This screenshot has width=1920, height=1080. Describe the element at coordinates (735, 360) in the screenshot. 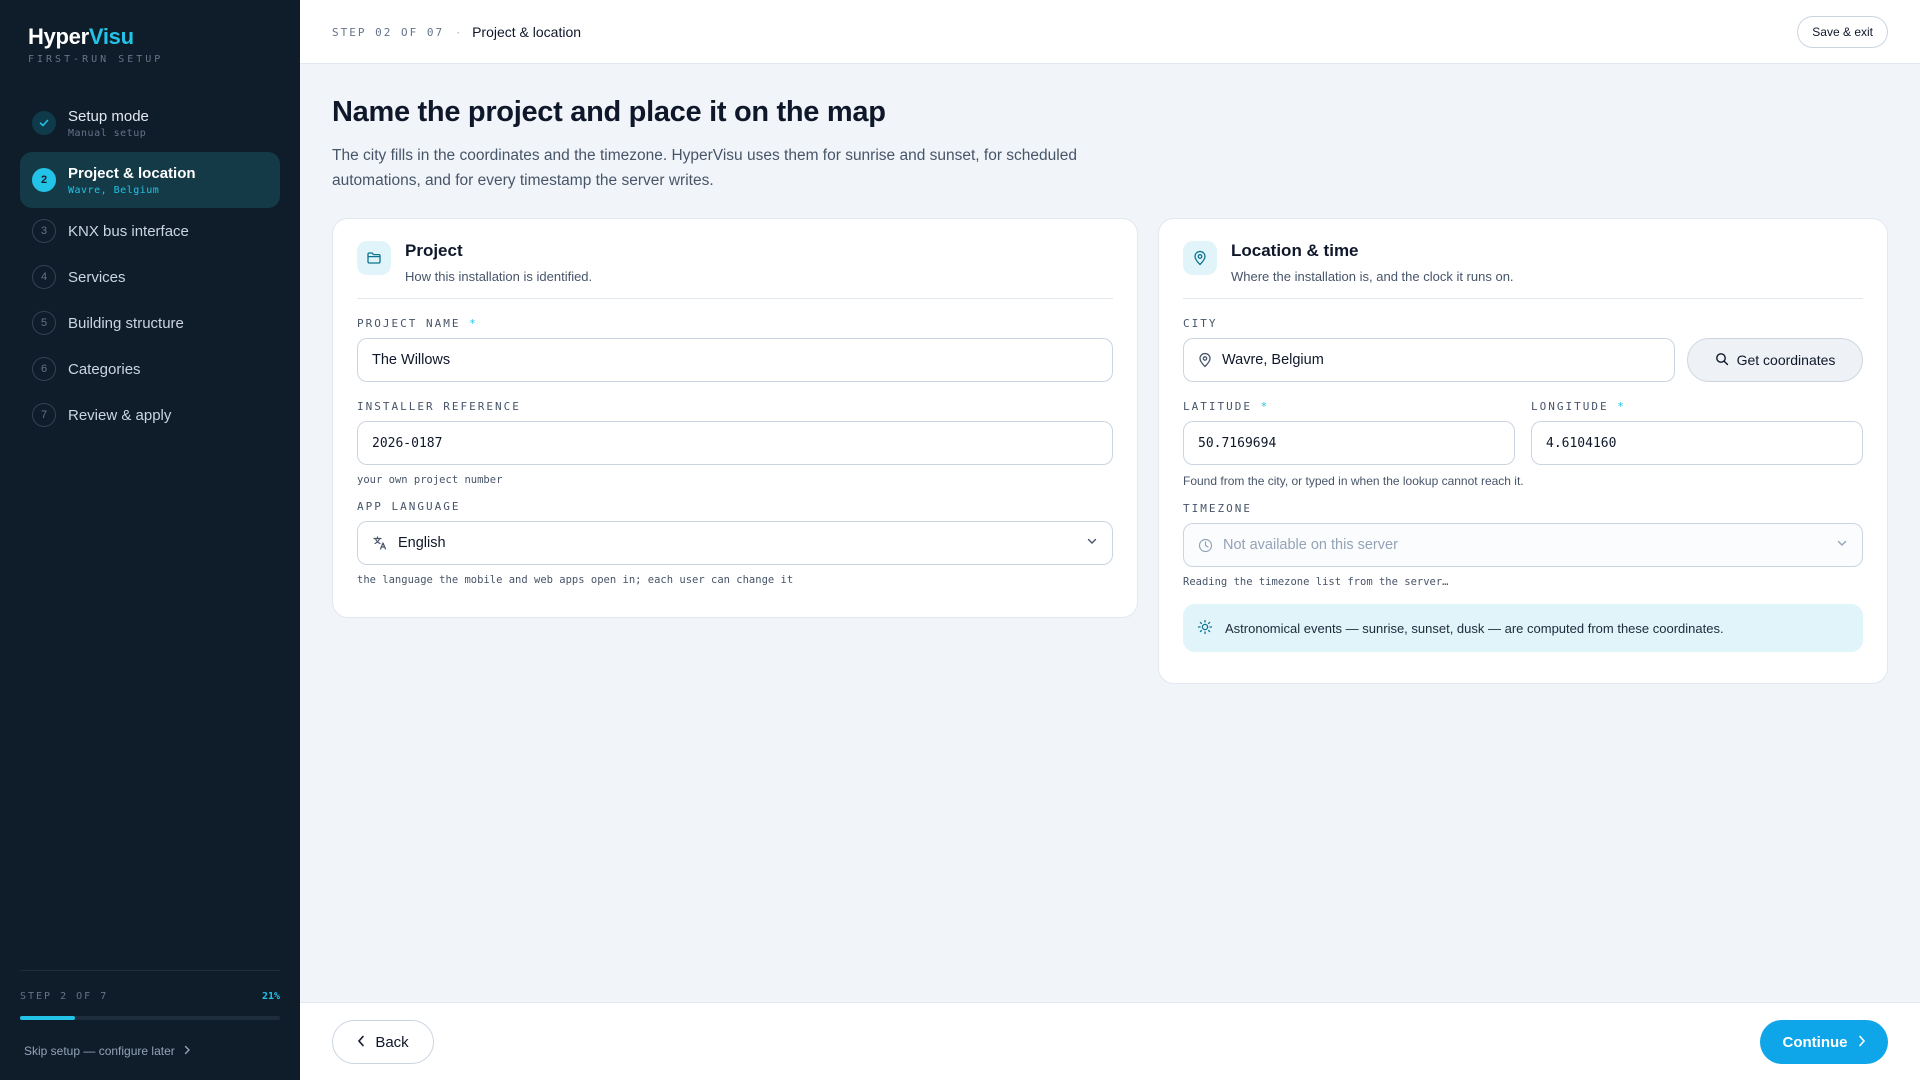

I see `project-name-input: The Willows` at that location.